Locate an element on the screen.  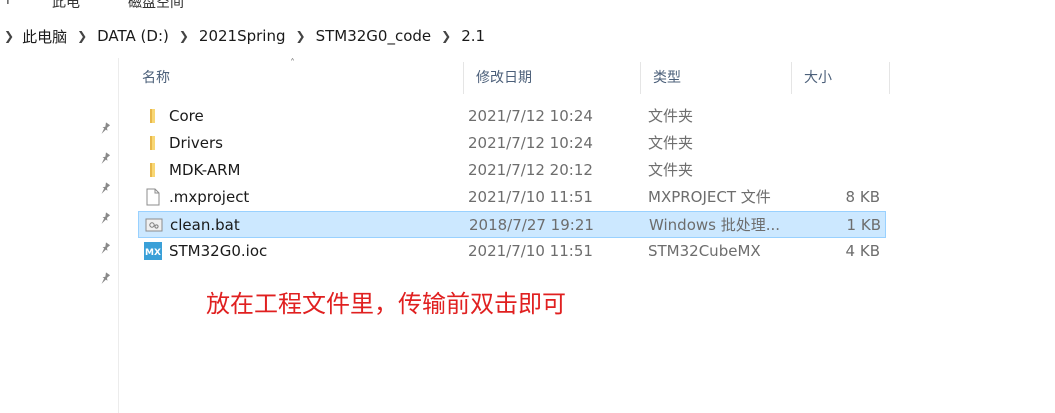
file-name: MDK-ARM is located at coordinates (205, 170).